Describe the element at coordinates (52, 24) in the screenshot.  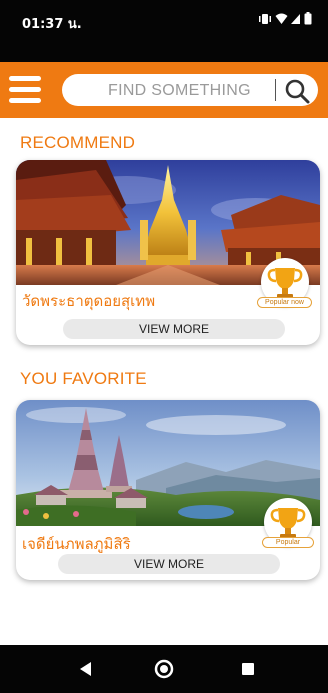
I see `status-time: 01:37 น.` at that location.